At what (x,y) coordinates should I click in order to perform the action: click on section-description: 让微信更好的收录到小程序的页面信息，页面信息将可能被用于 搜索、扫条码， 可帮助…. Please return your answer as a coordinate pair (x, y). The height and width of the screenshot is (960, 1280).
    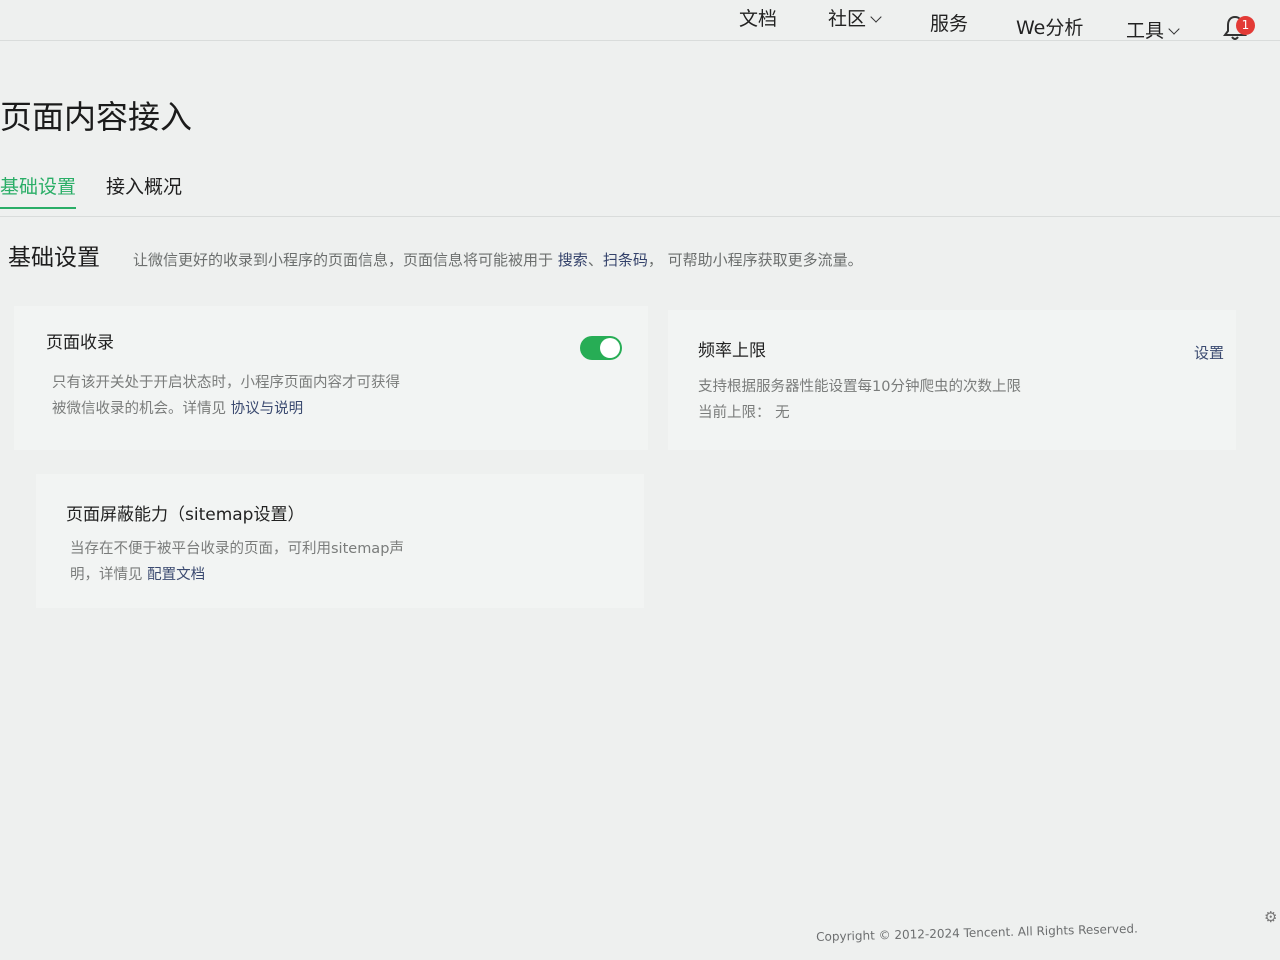
    Looking at the image, I should click on (498, 259).